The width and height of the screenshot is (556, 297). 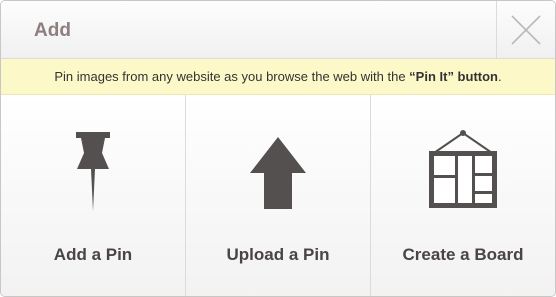 What do you see at coordinates (463, 169) in the screenshot?
I see `board-icon` at bounding box center [463, 169].